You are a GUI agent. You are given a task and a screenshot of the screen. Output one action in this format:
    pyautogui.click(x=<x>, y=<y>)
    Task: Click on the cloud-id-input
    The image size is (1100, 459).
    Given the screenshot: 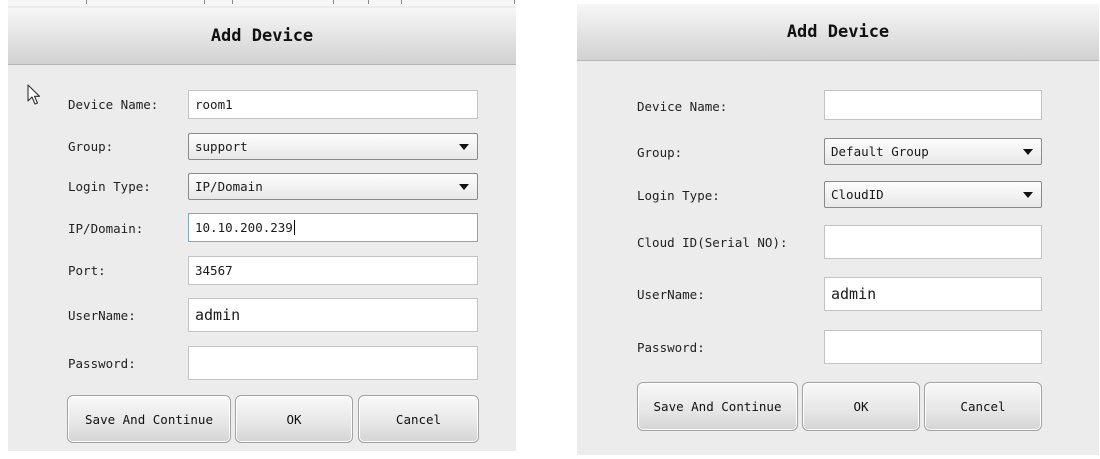 What is the action you would take?
    pyautogui.click(x=933, y=242)
    